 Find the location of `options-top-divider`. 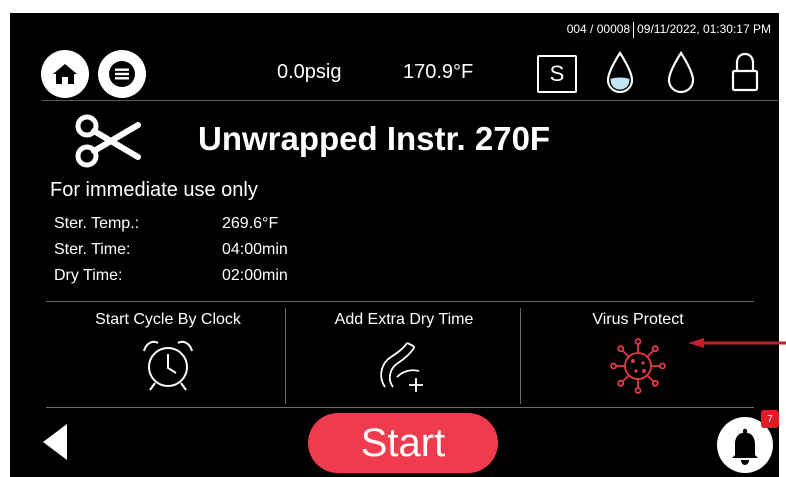

options-top-divider is located at coordinates (400, 301).